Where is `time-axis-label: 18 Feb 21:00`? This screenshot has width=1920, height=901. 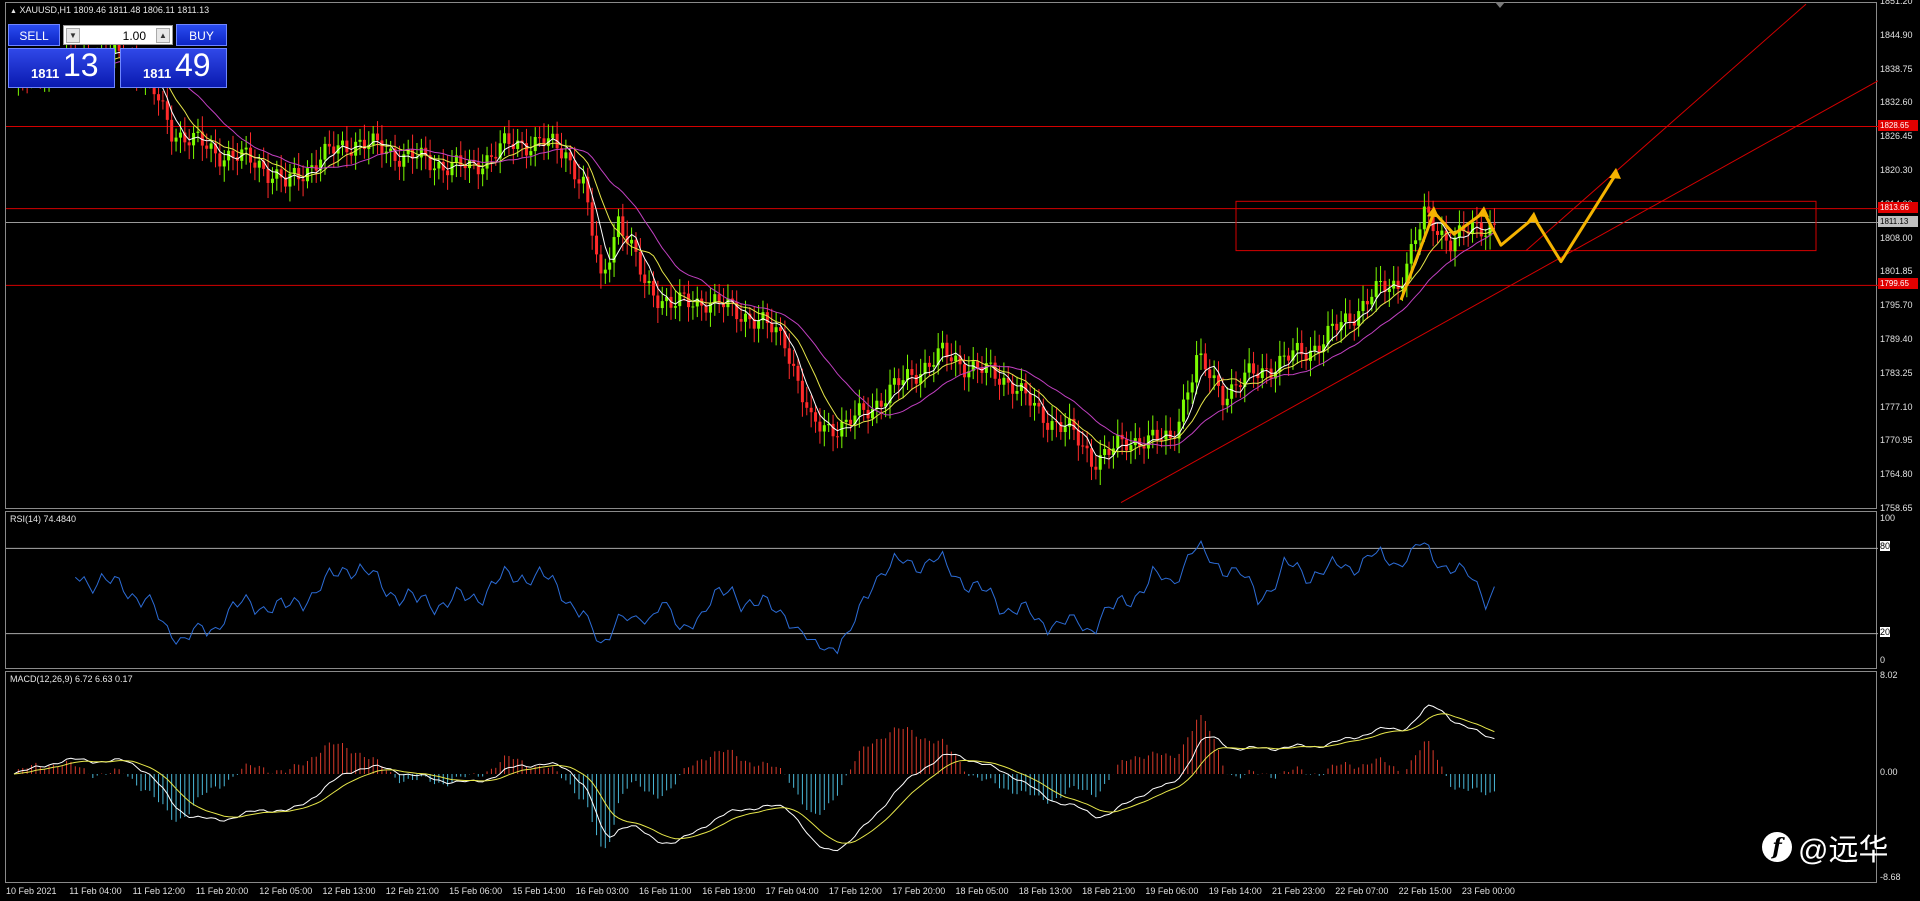
time-axis-label: 18 Feb 21:00 is located at coordinates (1109, 891).